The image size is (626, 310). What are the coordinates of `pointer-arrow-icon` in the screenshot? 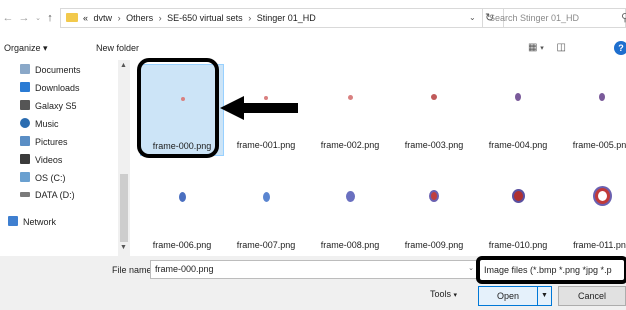 It's located at (259, 108).